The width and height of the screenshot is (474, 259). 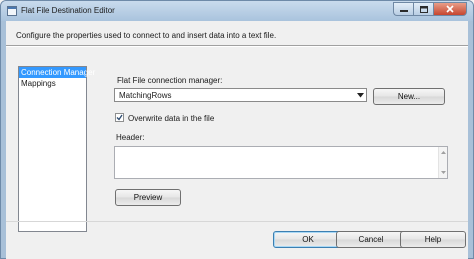 What do you see at coordinates (56, 149) in the screenshot?
I see `page-navigation-list: Connection Manager Mappings` at bounding box center [56, 149].